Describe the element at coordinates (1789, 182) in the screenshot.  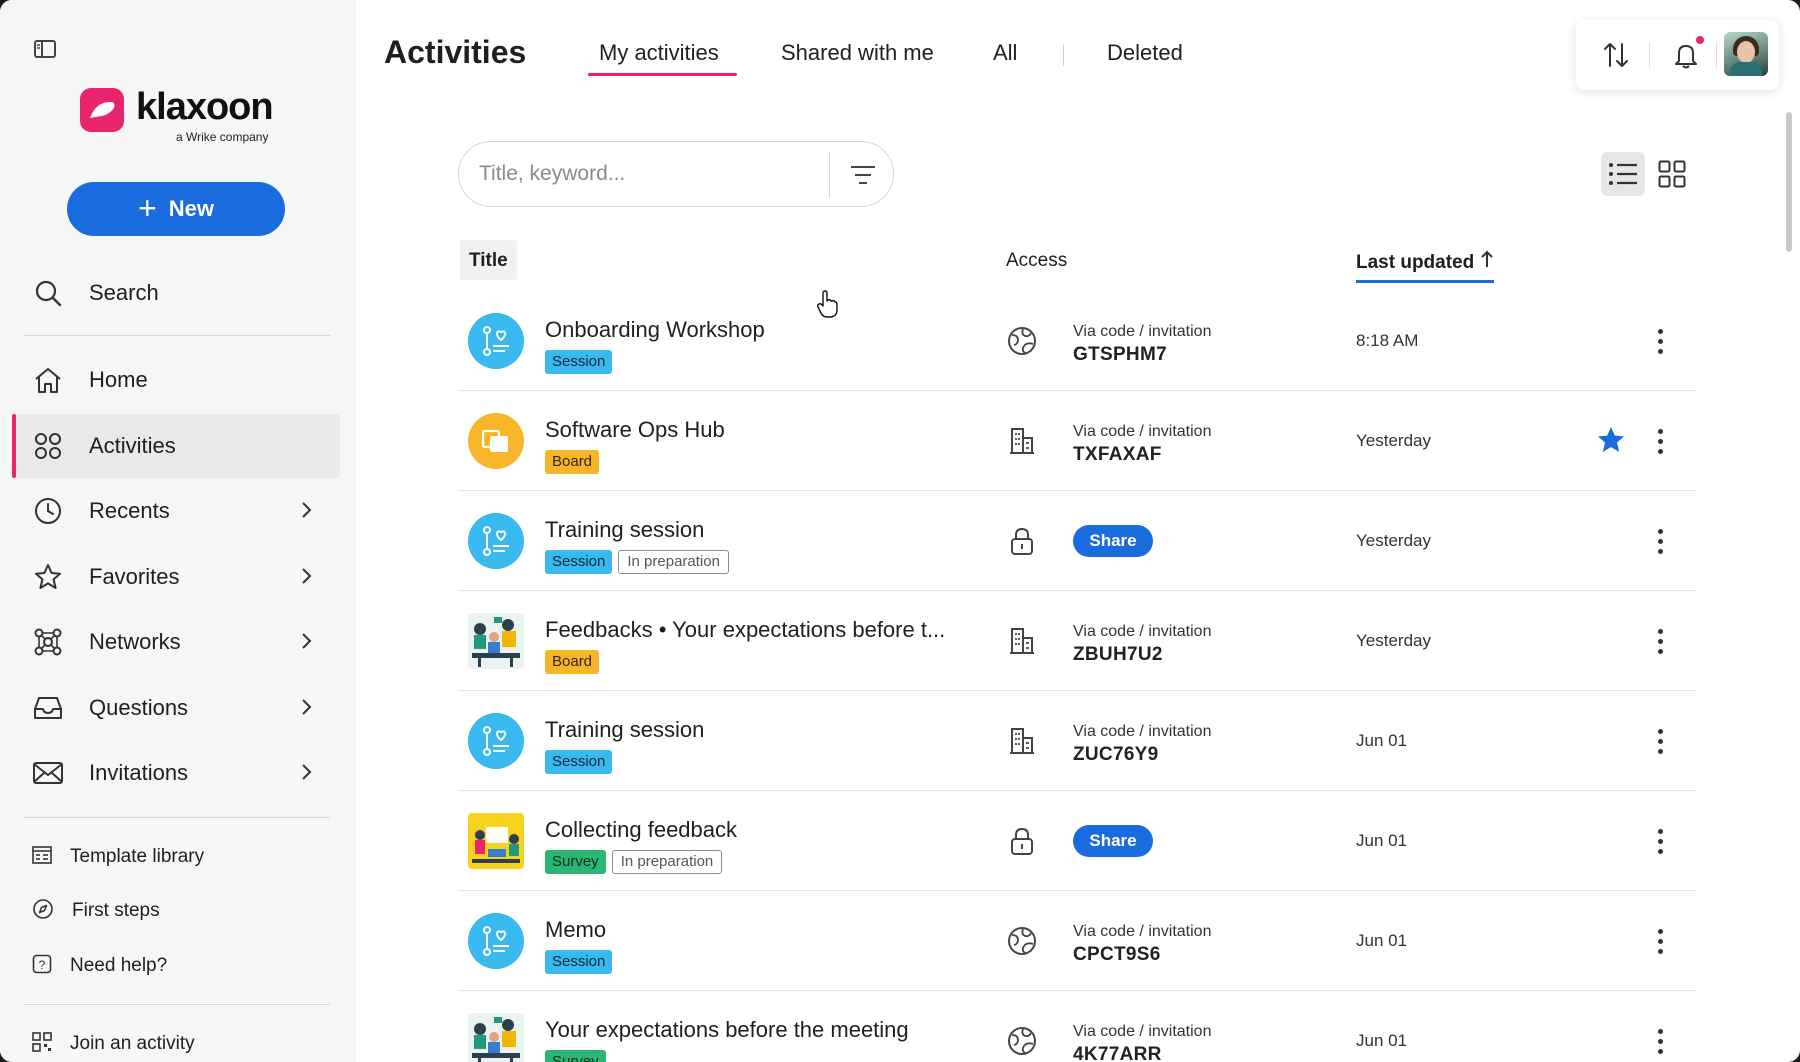
I see `scrollbar` at that location.